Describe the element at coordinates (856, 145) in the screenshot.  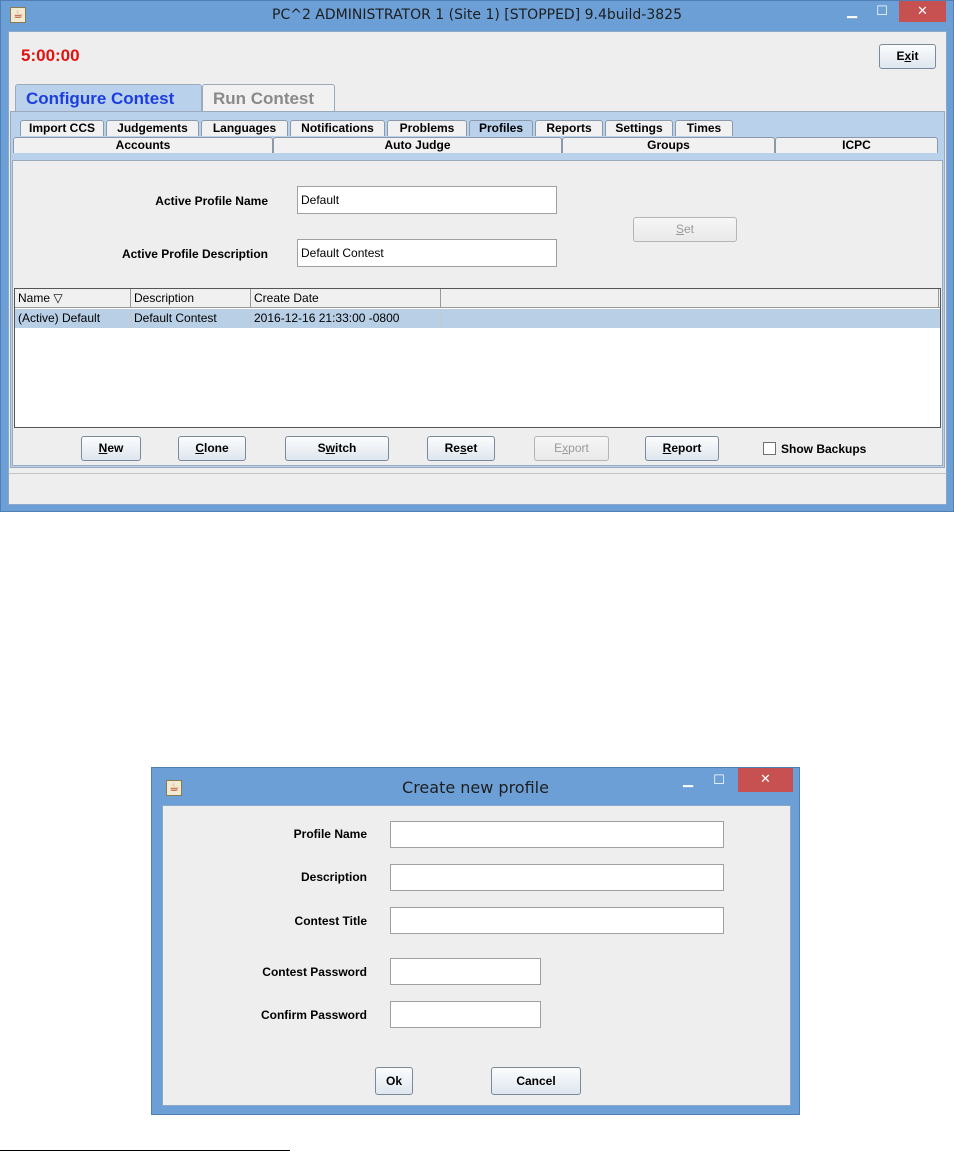
I see `tab-icpc: ICPC` at that location.